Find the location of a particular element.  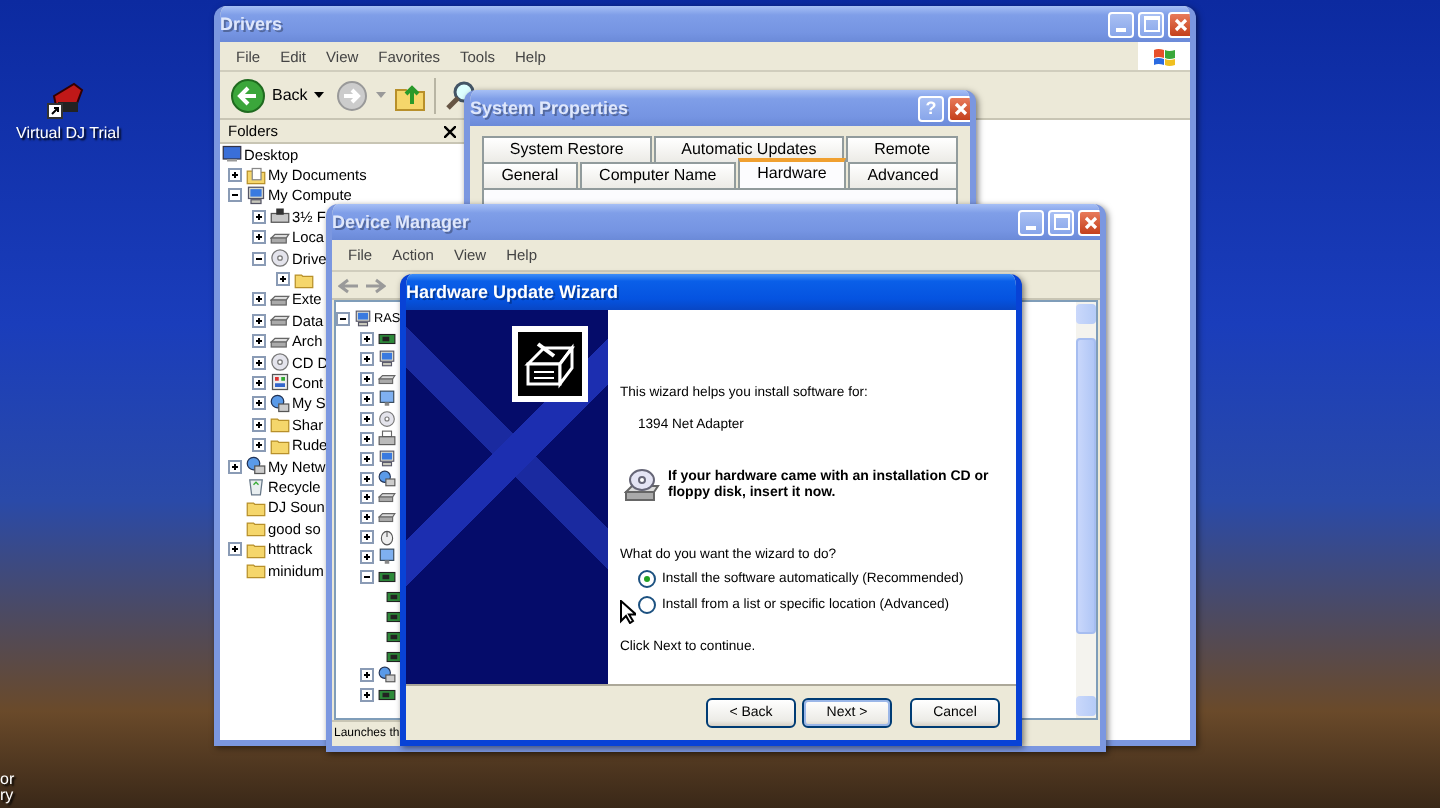

floppy-drive-icon is located at coordinates (280, 216).